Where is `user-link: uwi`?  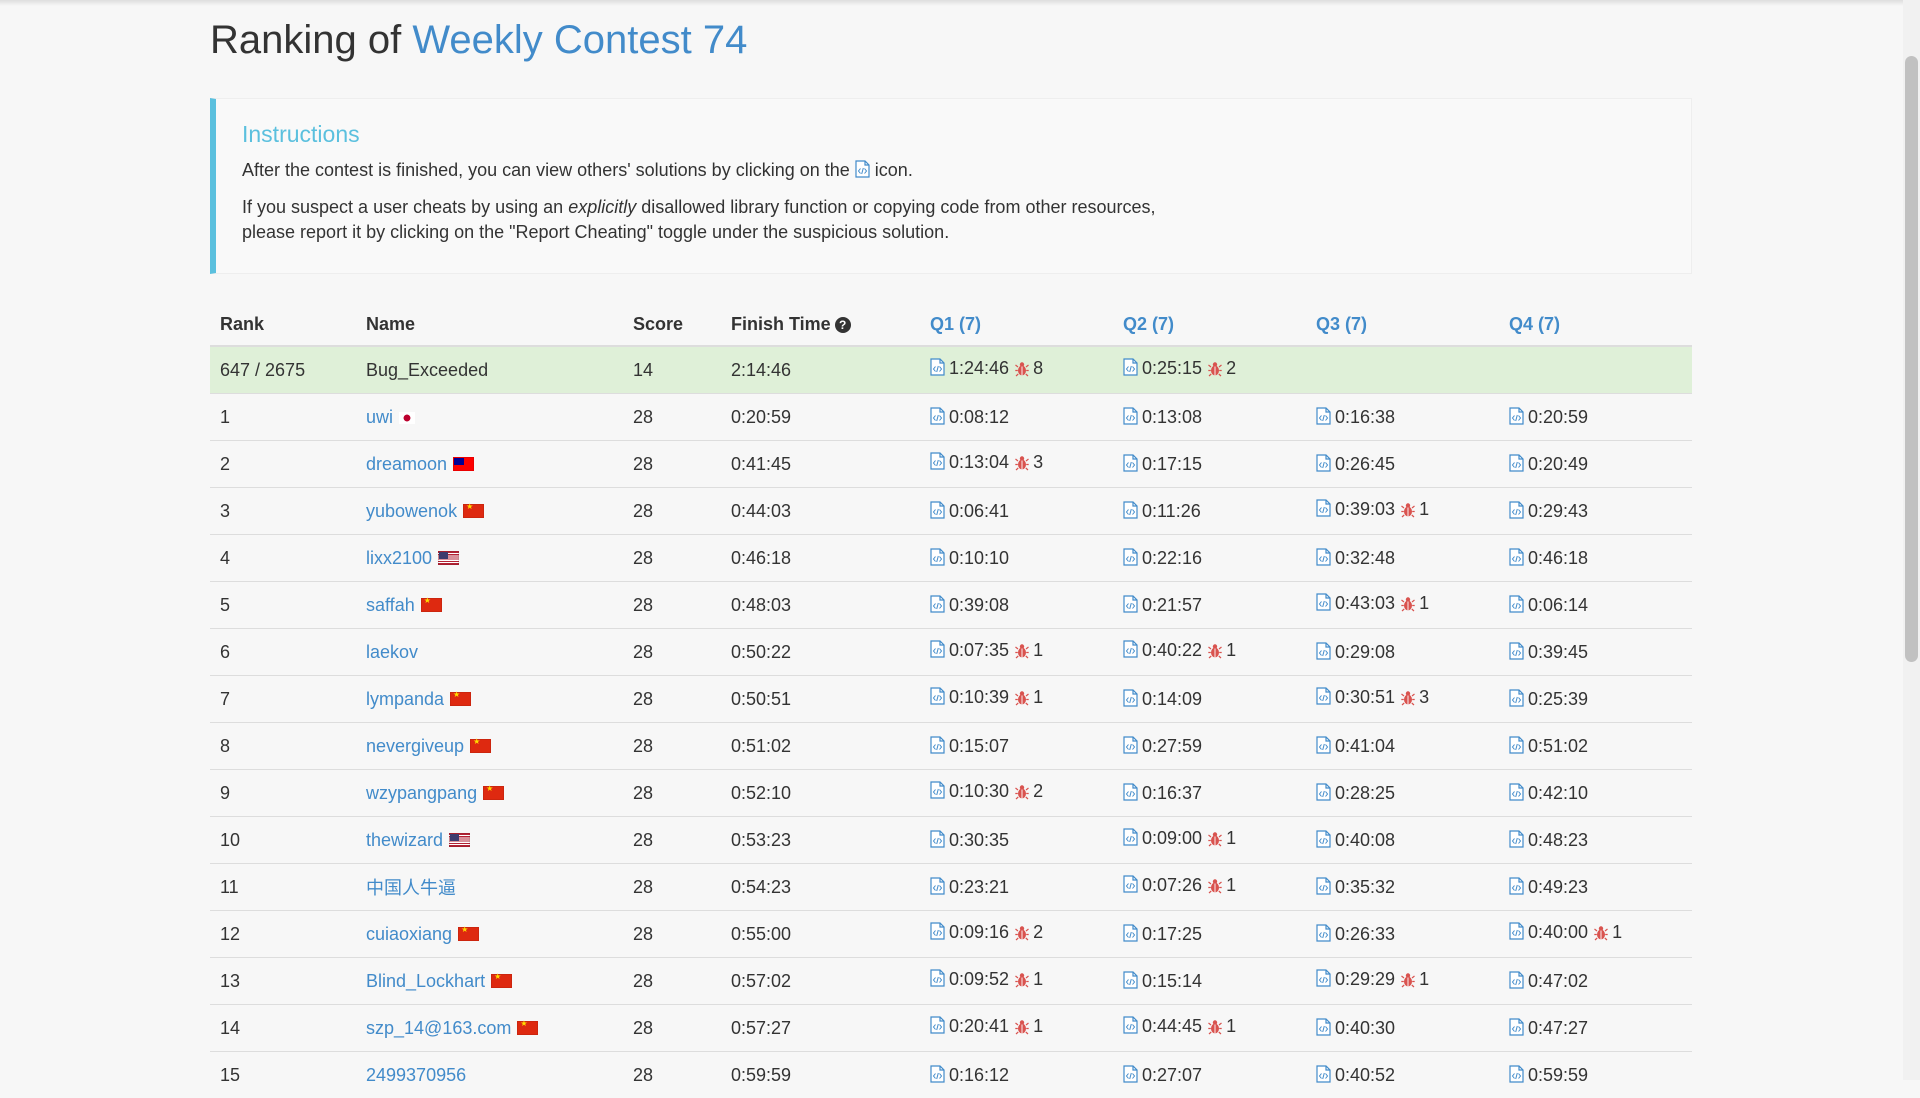
user-link: uwi is located at coordinates (379, 417).